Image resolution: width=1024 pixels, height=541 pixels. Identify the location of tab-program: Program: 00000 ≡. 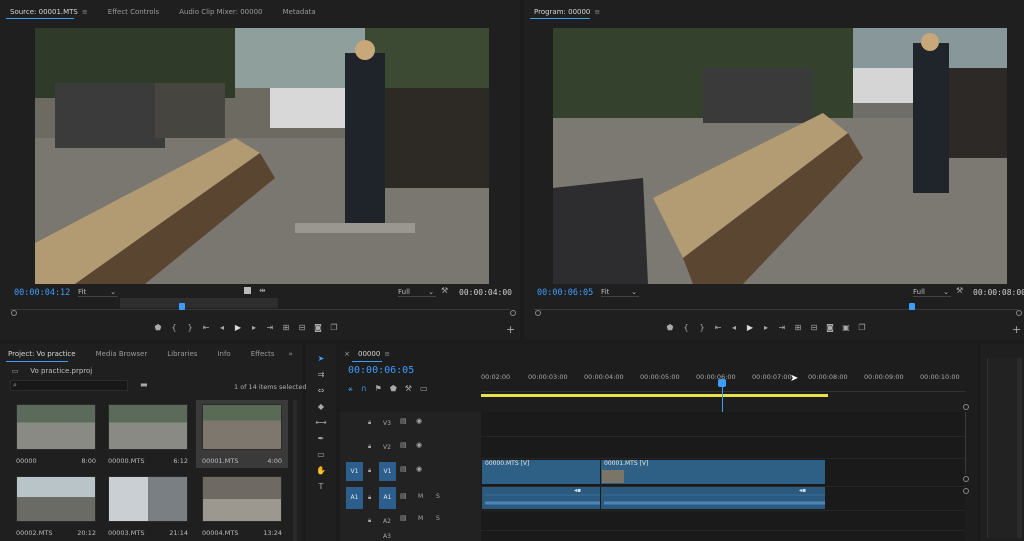
(567, 12).